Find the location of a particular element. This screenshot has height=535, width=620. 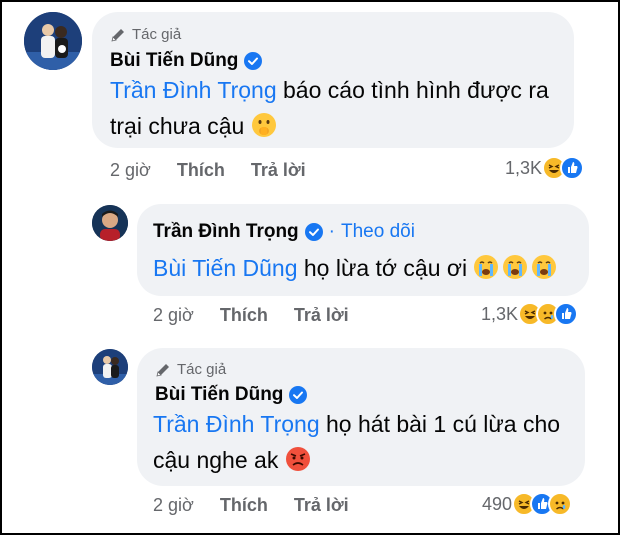

comment-text-line2: cậu nghe ak is located at coordinates (216, 460).